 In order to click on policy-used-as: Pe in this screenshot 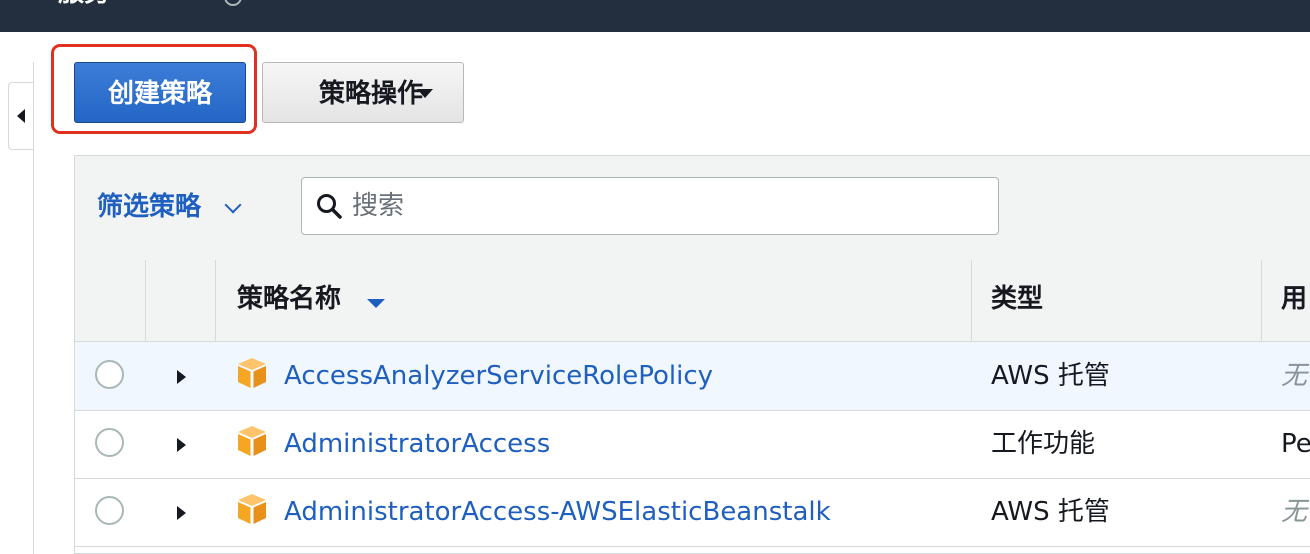, I will do `click(1295, 444)`.